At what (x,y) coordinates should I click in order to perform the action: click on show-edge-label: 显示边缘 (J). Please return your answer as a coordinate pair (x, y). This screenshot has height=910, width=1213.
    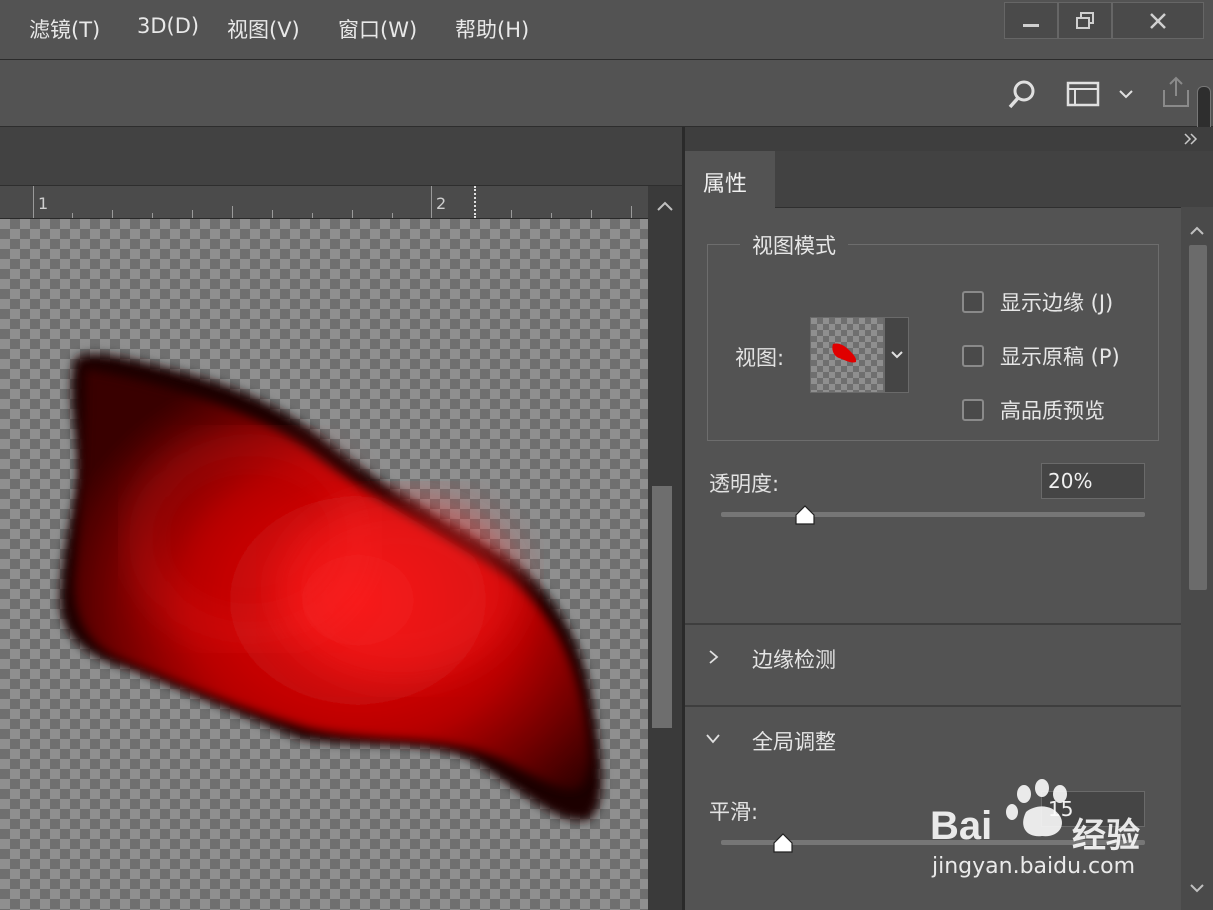
    Looking at the image, I should click on (1057, 303).